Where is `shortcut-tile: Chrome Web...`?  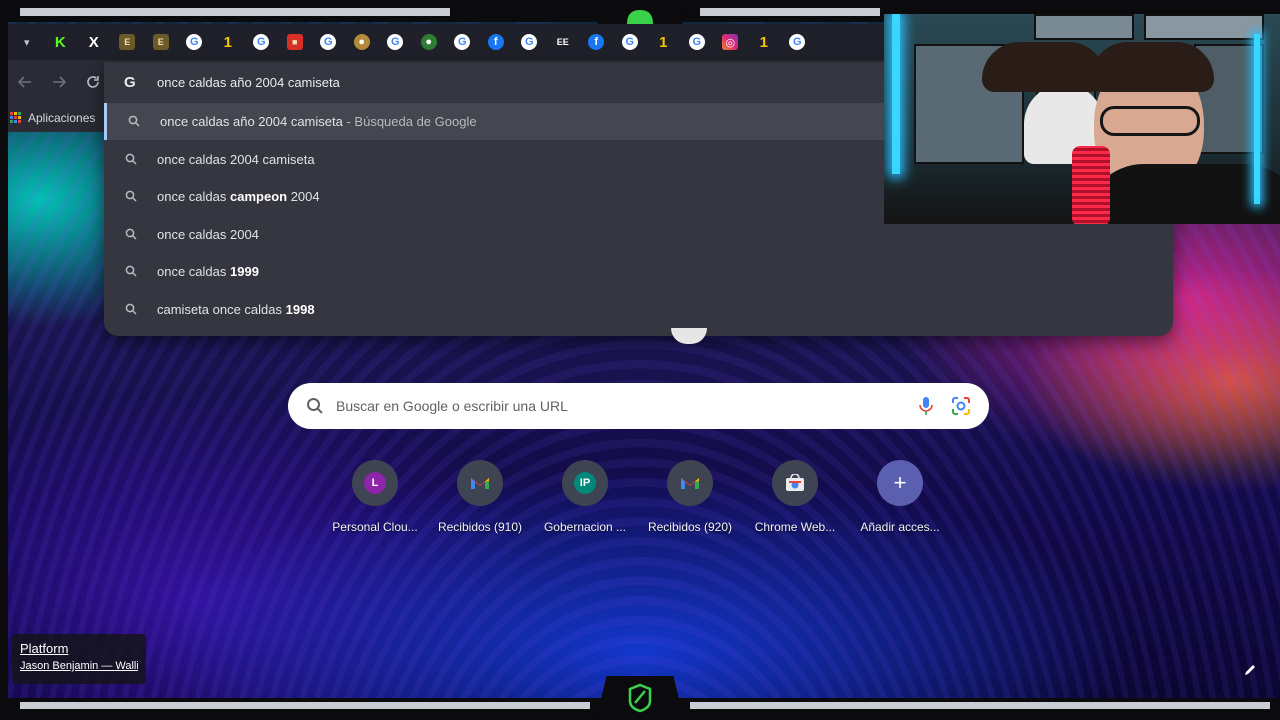 shortcut-tile: Chrome Web... is located at coordinates (795, 500).